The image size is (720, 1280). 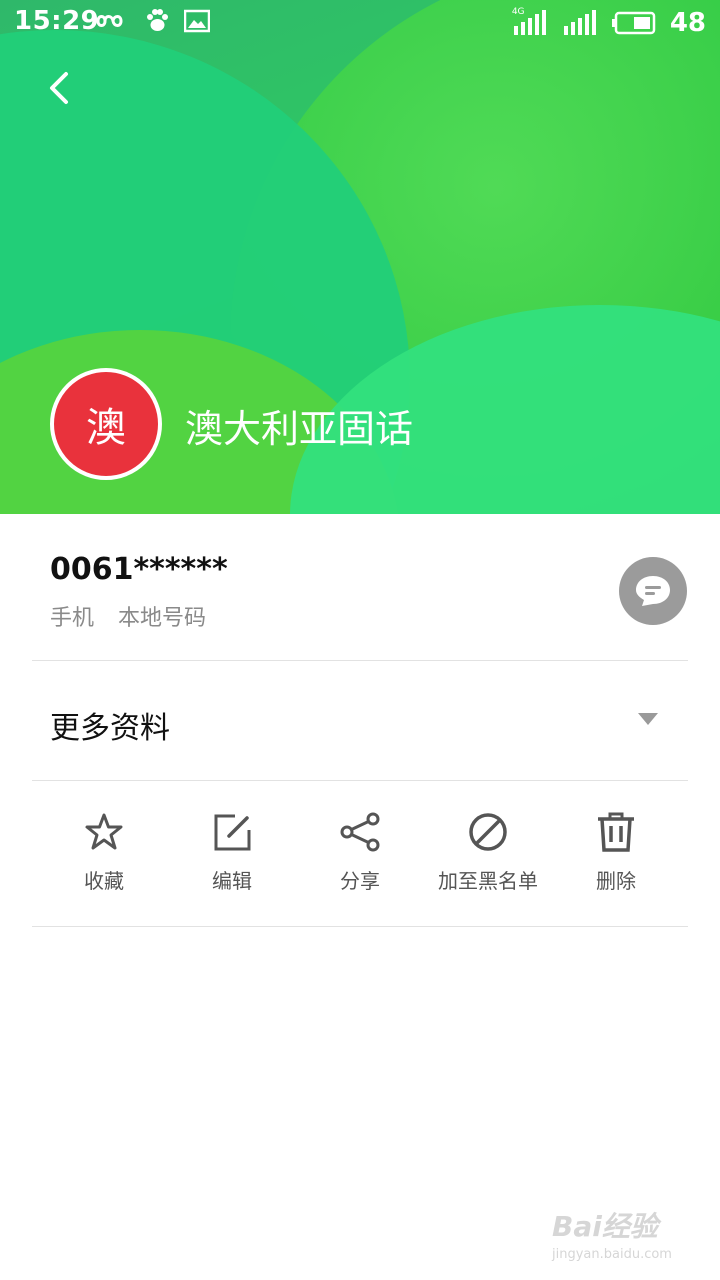 What do you see at coordinates (360, 832) in the screenshot?
I see `share-icon` at bounding box center [360, 832].